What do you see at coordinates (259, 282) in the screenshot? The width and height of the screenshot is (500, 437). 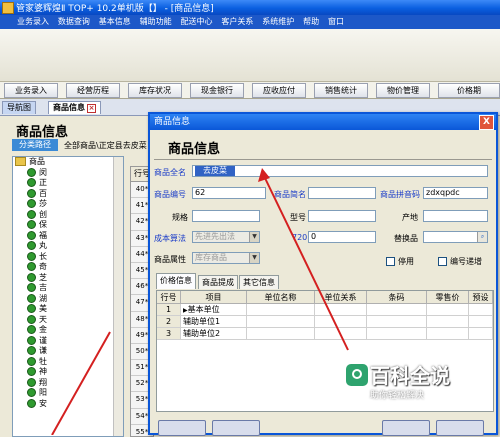 I see `tab-other-info: 其它信息` at bounding box center [259, 282].